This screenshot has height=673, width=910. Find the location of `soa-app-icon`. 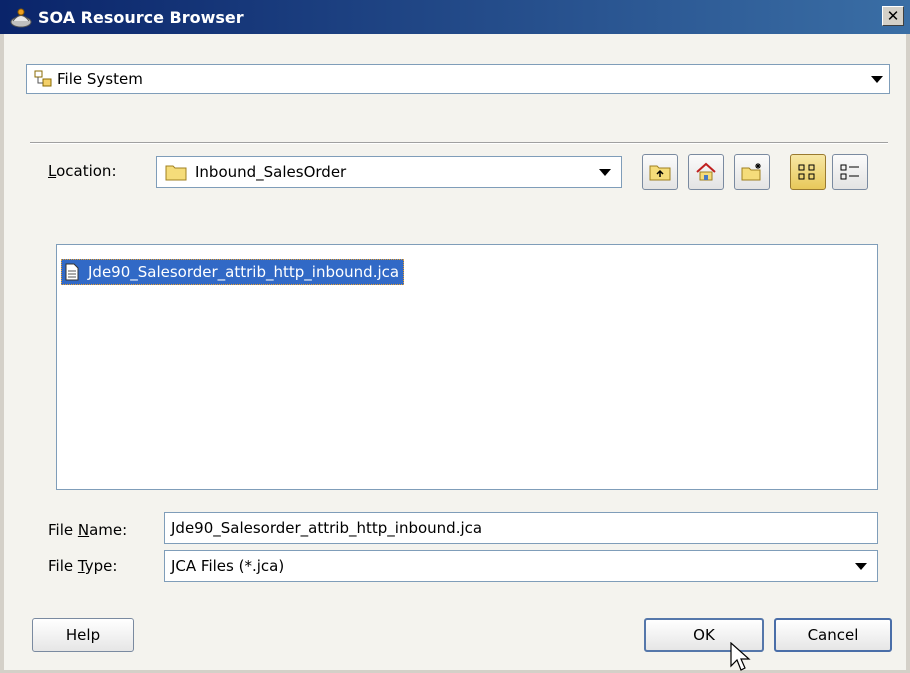

soa-app-icon is located at coordinates (21, 18).